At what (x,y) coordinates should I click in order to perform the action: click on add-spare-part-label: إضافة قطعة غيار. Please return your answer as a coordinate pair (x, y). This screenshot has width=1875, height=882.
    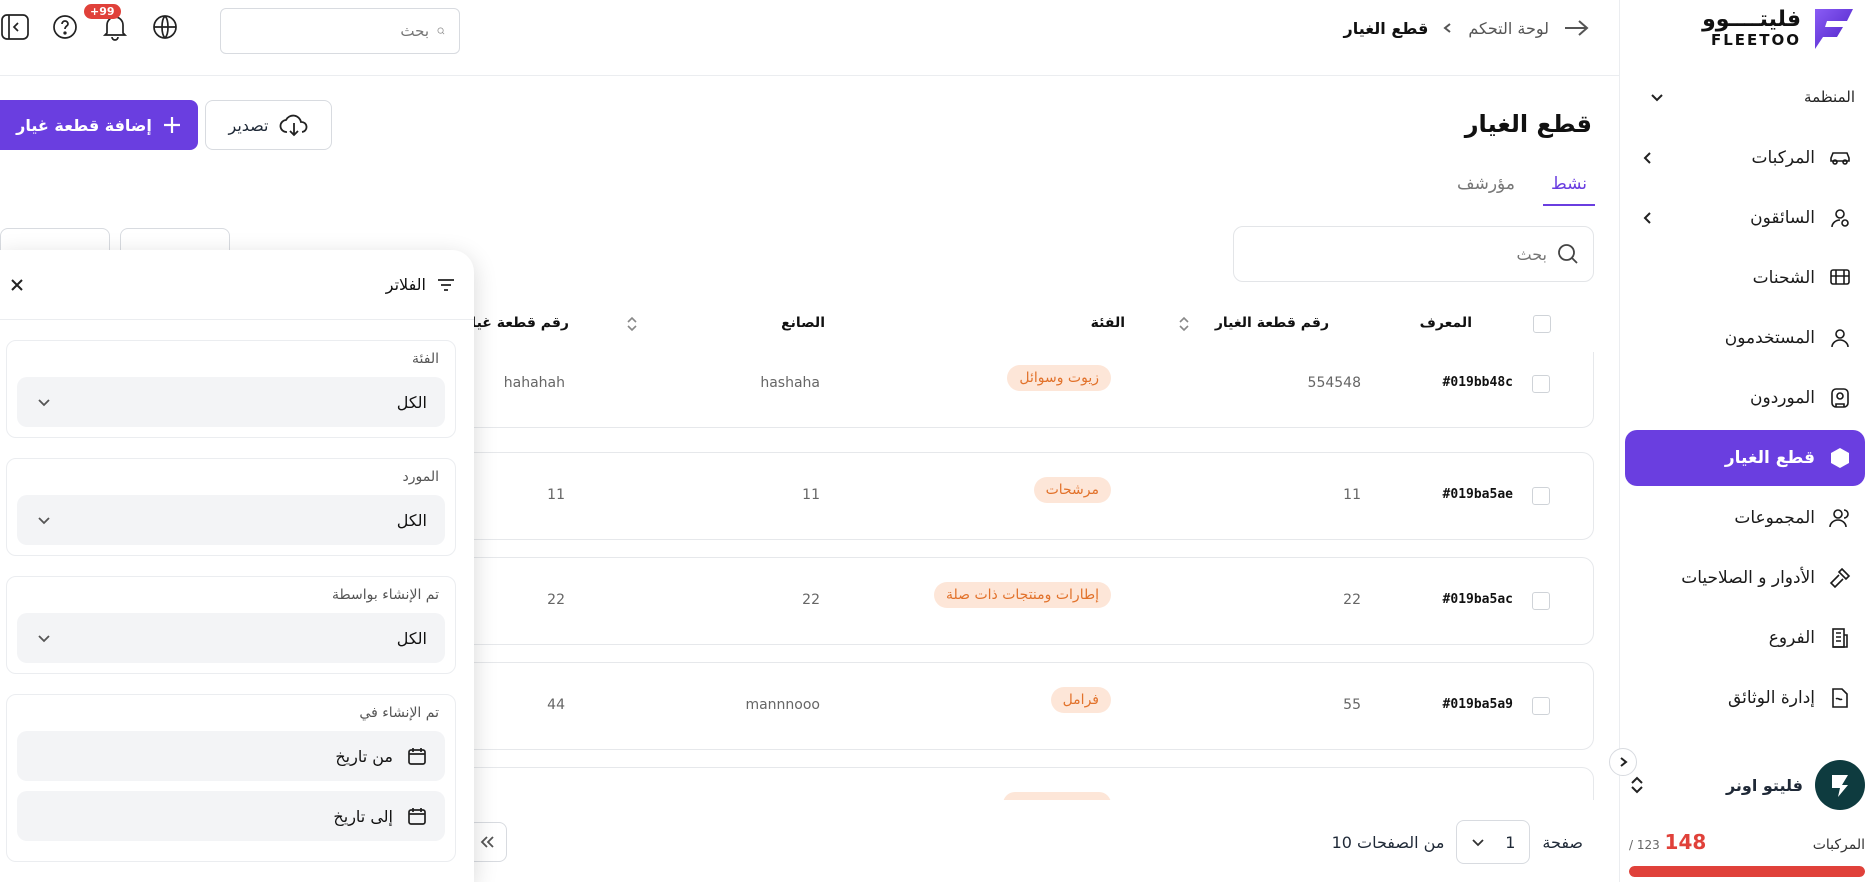
    Looking at the image, I should click on (84, 125).